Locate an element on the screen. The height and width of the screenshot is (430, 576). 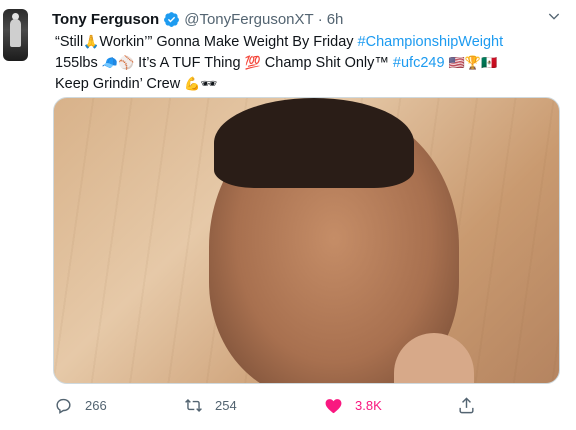
text-segment: Keep Grindin’ Crew is located at coordinates (120, 84).